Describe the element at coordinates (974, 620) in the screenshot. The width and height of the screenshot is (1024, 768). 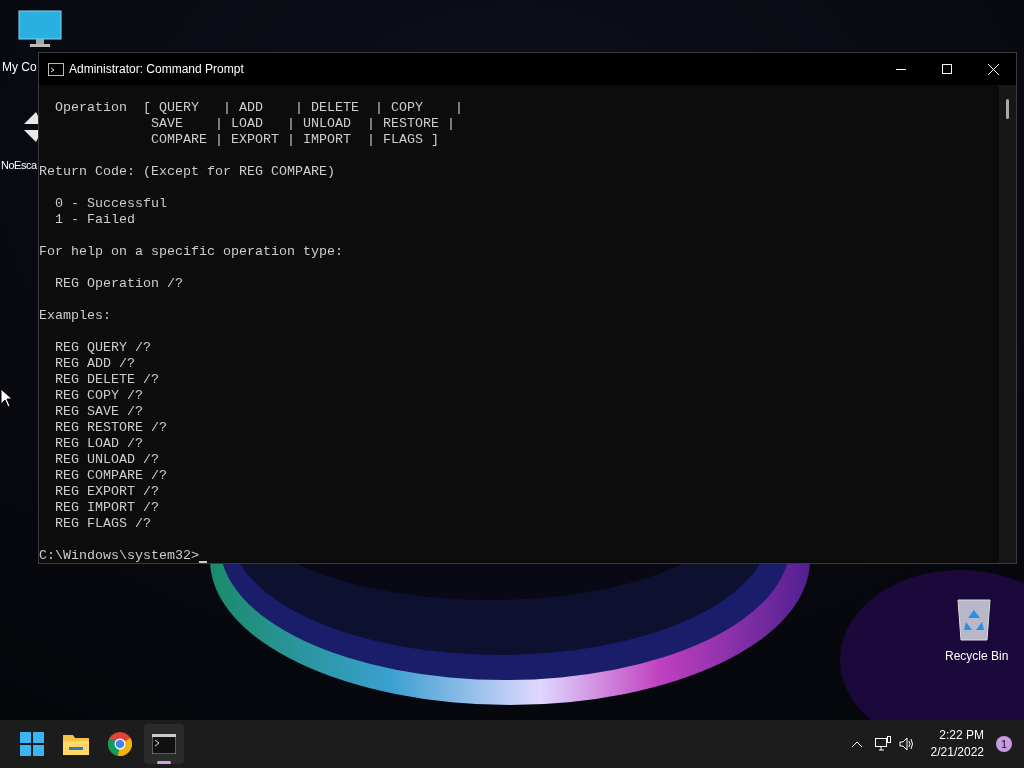
I see `recycle-bin-icon` at that location.